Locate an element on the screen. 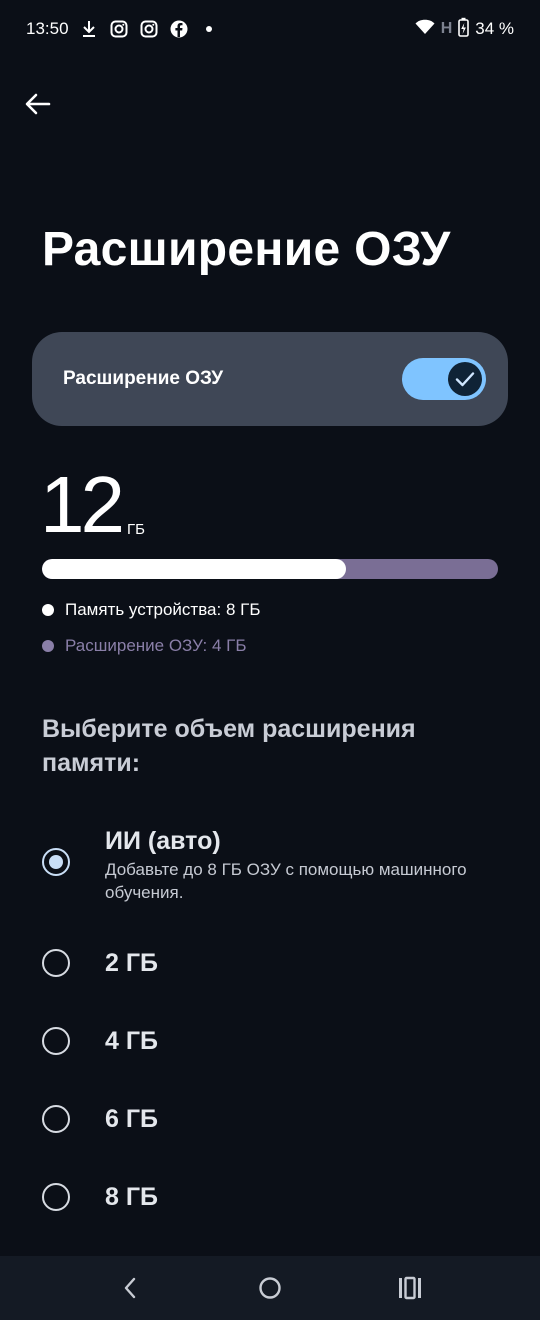  option-label: 6 ГБ is located at coordinates (131, 1119).